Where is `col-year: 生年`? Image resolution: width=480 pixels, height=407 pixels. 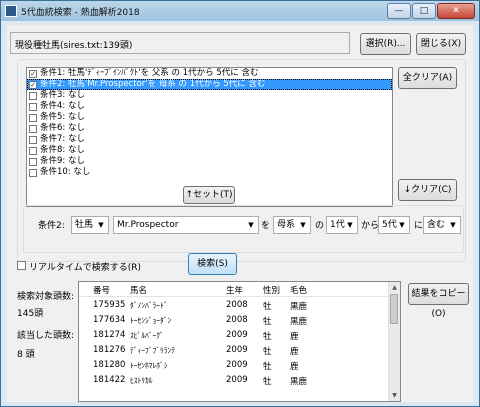
col-year: 生年 is located at coordinates (234, 290).